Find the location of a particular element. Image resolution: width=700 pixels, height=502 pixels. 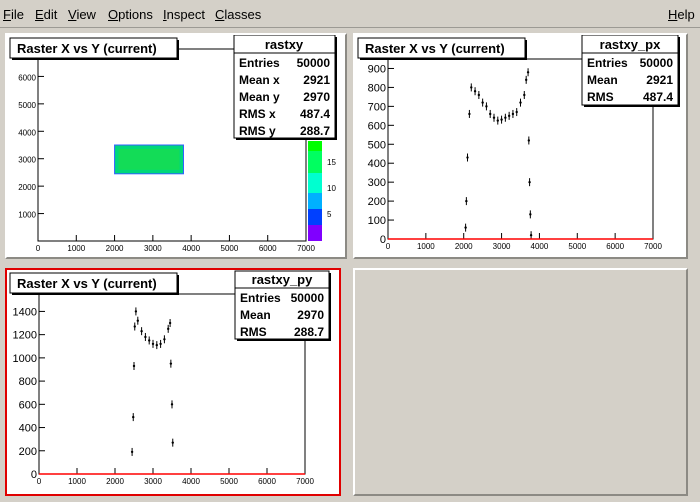

palette-band-violet is located at coordinates (315, 233).